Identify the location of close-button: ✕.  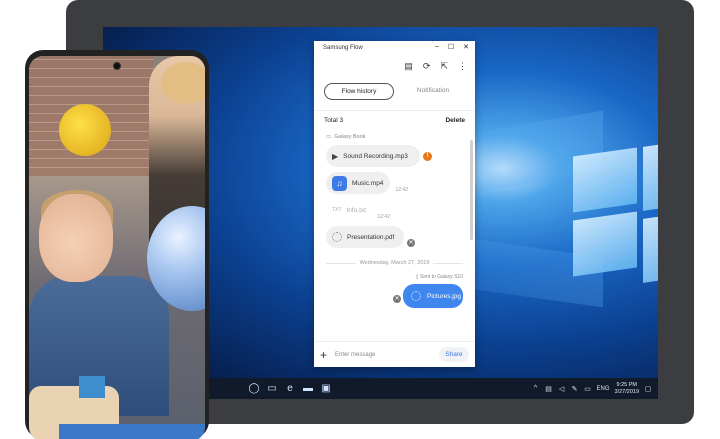
(466, 47).